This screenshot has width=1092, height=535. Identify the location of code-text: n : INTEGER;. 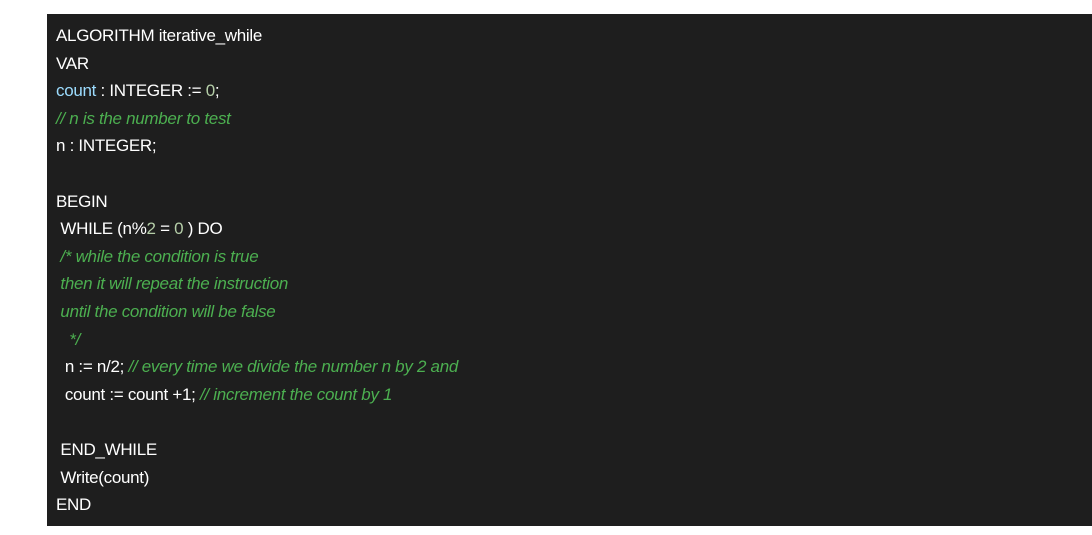
(106, 146).